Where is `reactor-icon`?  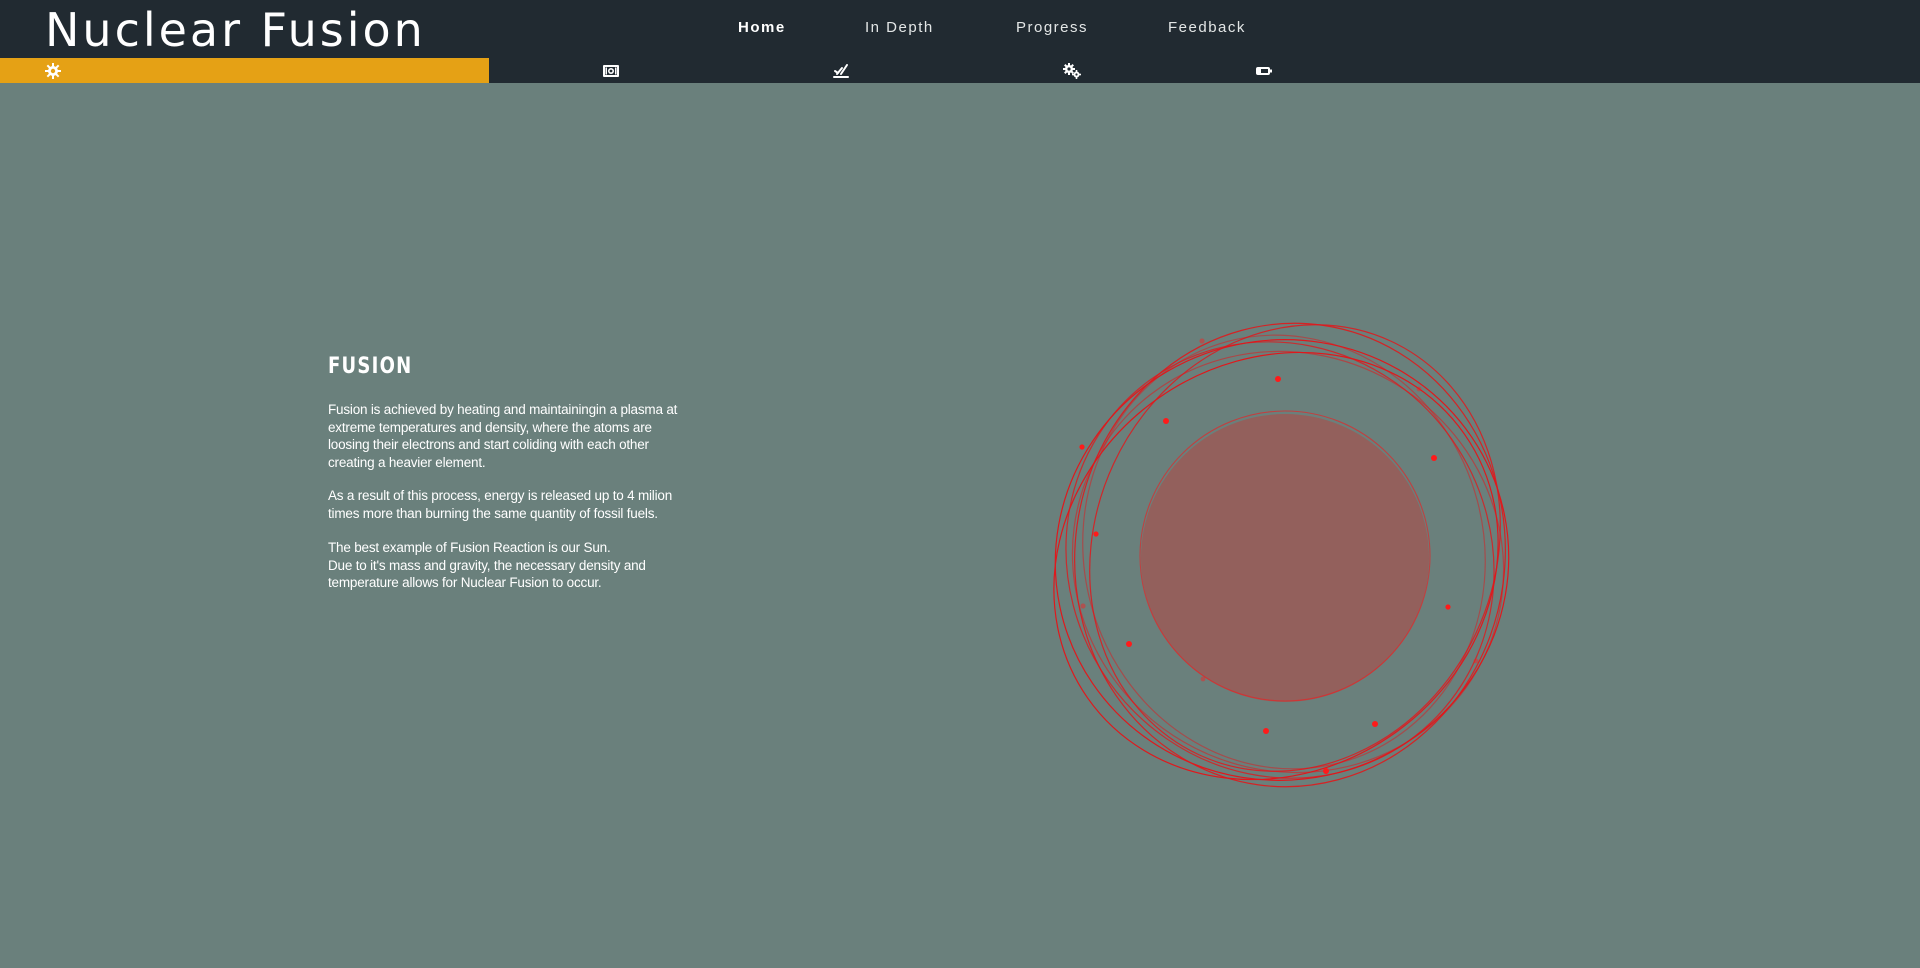
reactor-icon is located at coordinates (611, 71).